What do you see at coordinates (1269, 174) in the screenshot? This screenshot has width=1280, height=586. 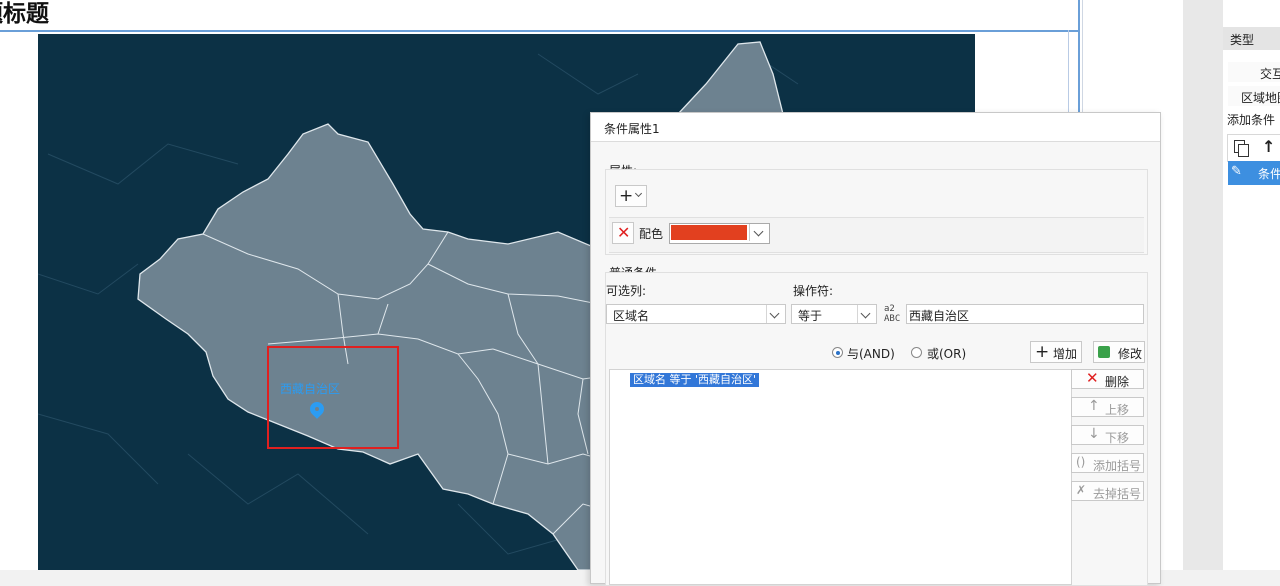 I see `condition-item-label: 条件` at bounding box center [1269, 174].